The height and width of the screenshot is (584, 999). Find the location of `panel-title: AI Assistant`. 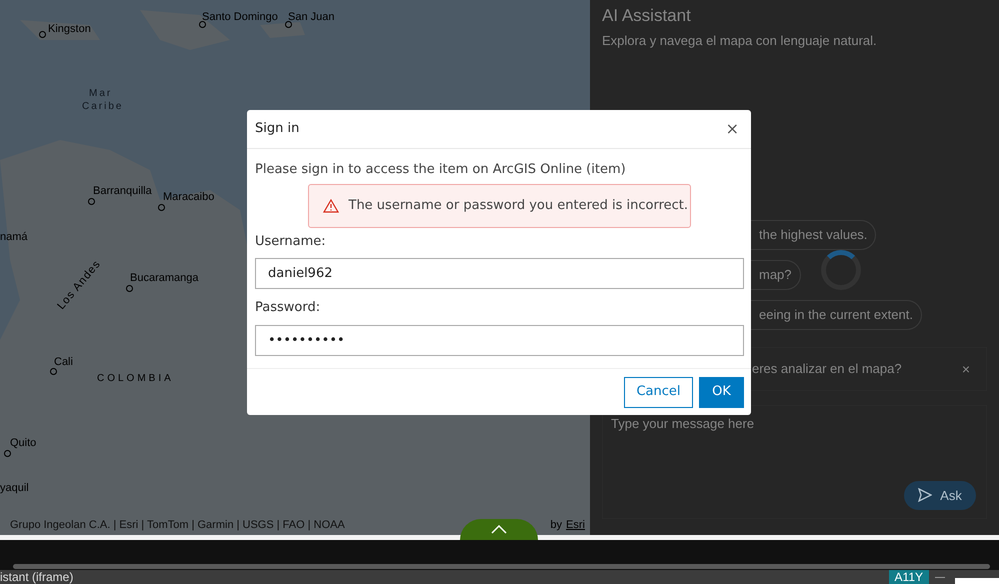

panel-title: AI Assistant is located at coordinates (647, 16).